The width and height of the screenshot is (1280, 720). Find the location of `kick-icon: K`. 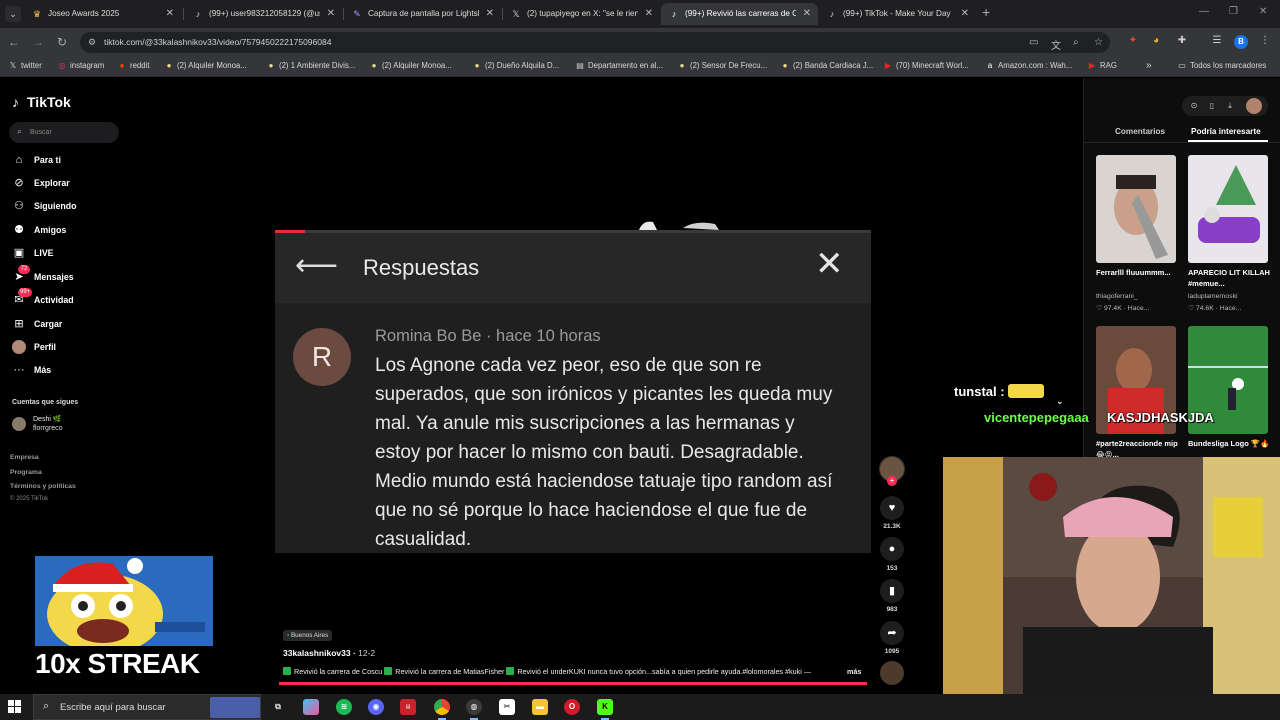

kick-icon: K is located at coordinates (605, 709).